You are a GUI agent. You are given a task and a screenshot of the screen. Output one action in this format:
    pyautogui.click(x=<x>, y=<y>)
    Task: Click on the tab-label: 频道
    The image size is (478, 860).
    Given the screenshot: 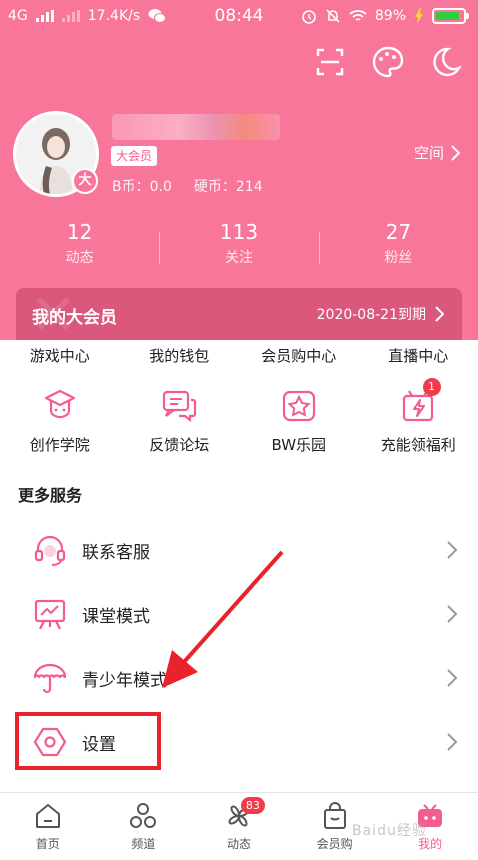 What is the action you would take?
    pyautogui.click(x=143, y=844)
    